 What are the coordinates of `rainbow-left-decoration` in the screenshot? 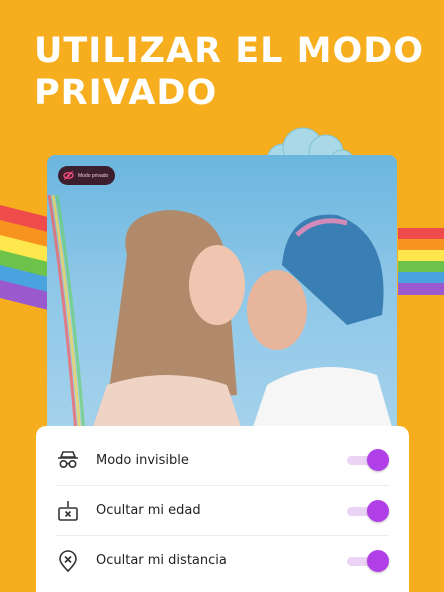 It's located at (26, 257).